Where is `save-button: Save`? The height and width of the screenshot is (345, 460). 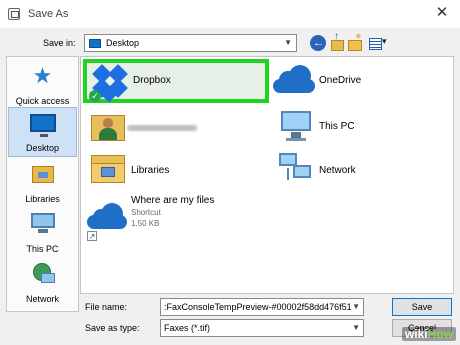
save-button: Save is located at coordinates (422, 307).